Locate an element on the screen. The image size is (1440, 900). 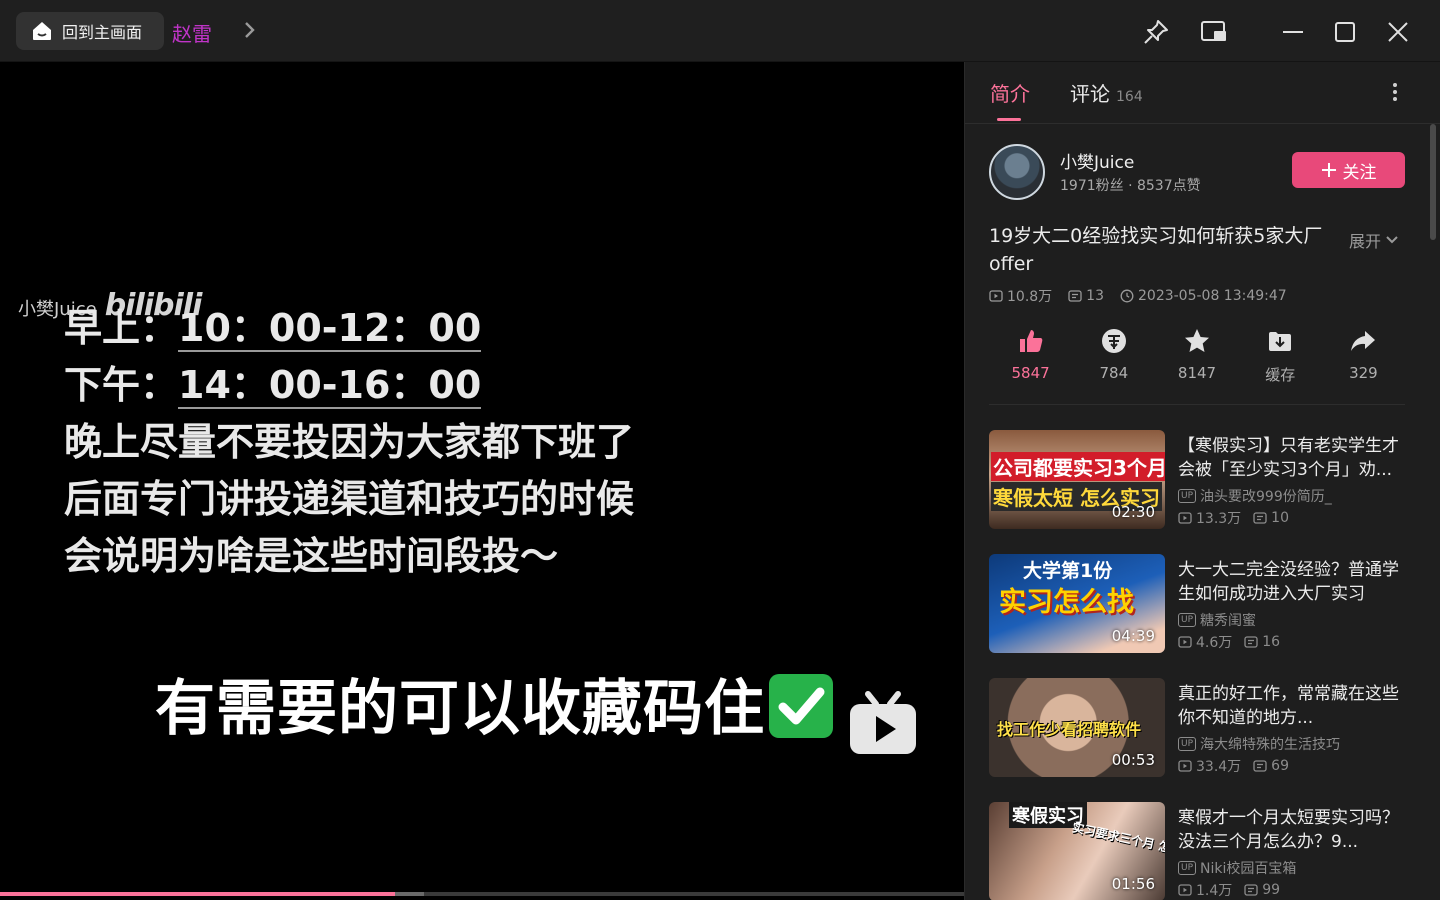
danmaku-count: 13 is located at coordinates (1086, 296).